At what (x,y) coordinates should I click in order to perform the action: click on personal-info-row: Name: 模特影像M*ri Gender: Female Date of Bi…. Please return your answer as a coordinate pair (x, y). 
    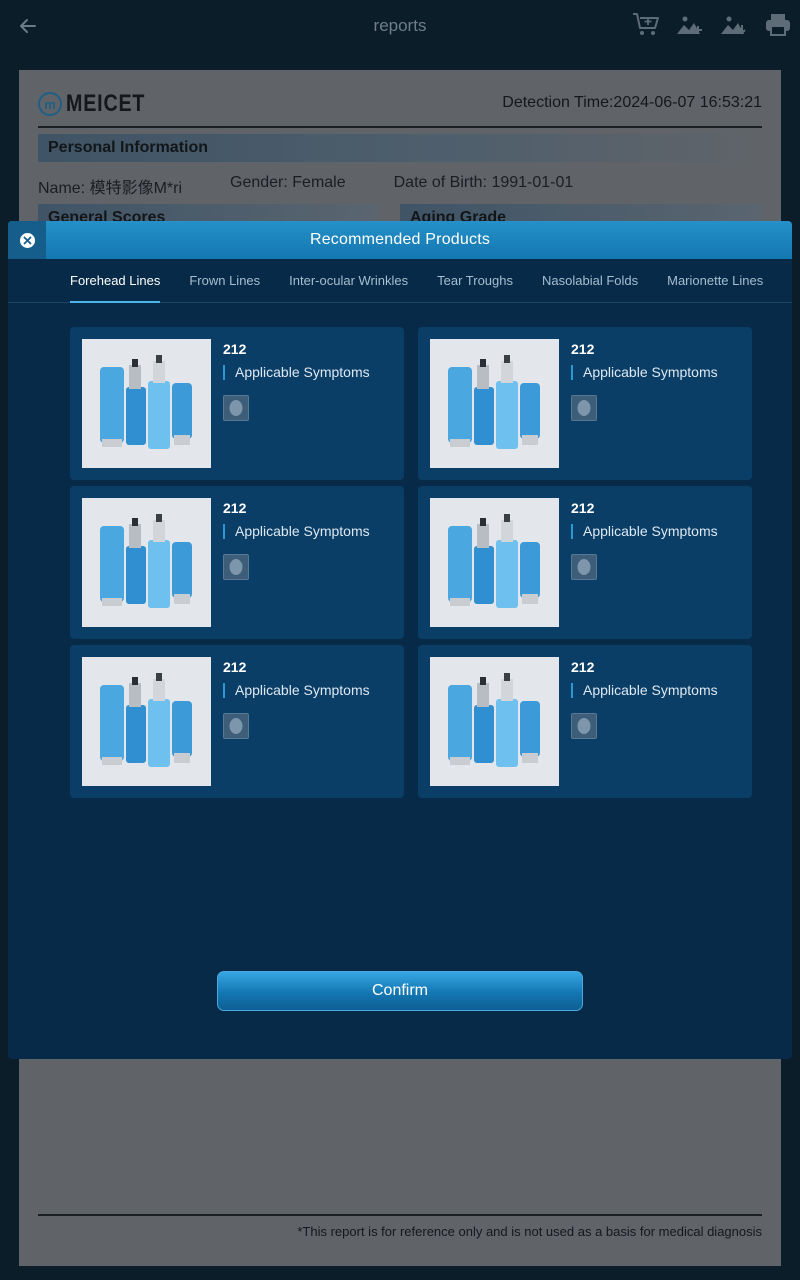
    Looking at the image, I should click on (329, 186).